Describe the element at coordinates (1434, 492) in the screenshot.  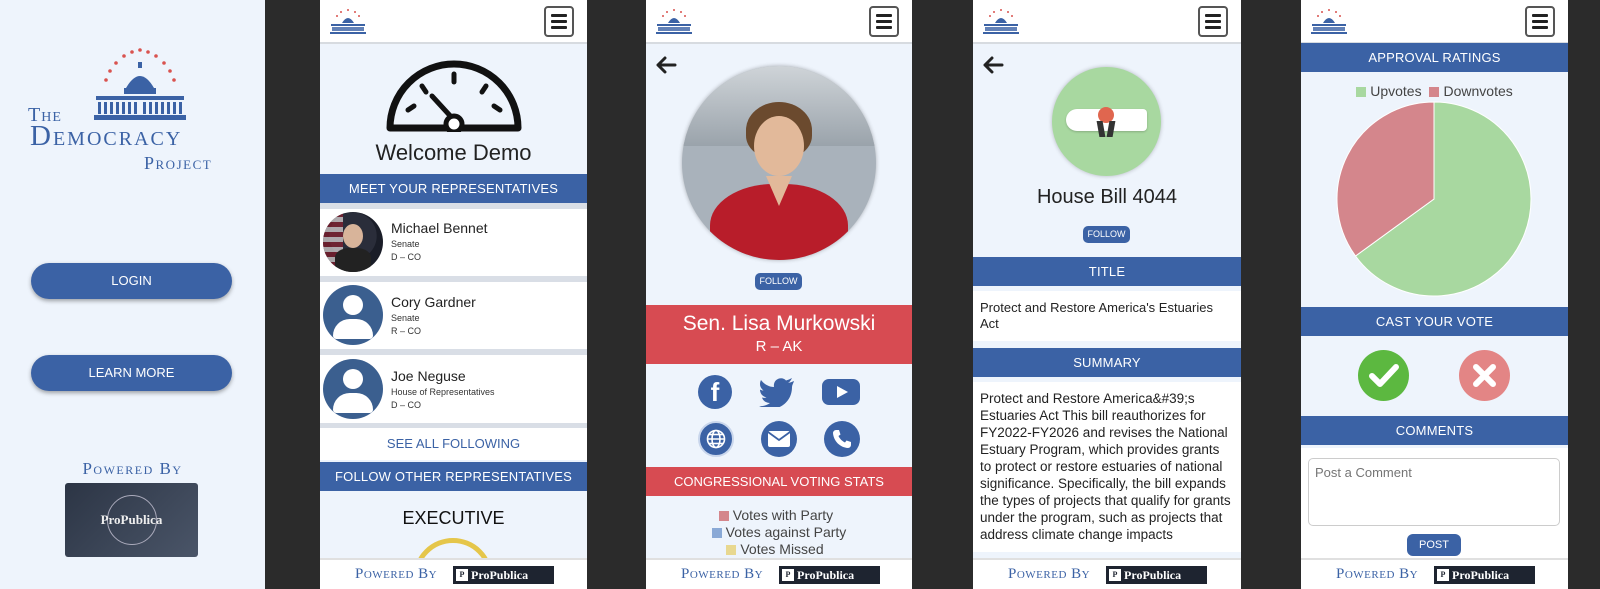
I see `comment-input` at that location.